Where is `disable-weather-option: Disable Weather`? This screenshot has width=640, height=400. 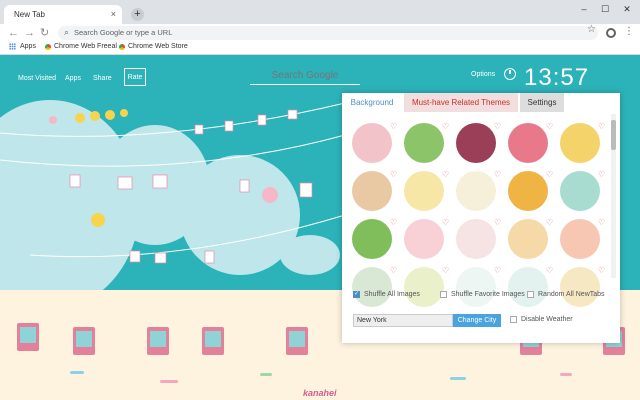 disable-weather-option: Disable Weather is located at coordinates (541, 319).